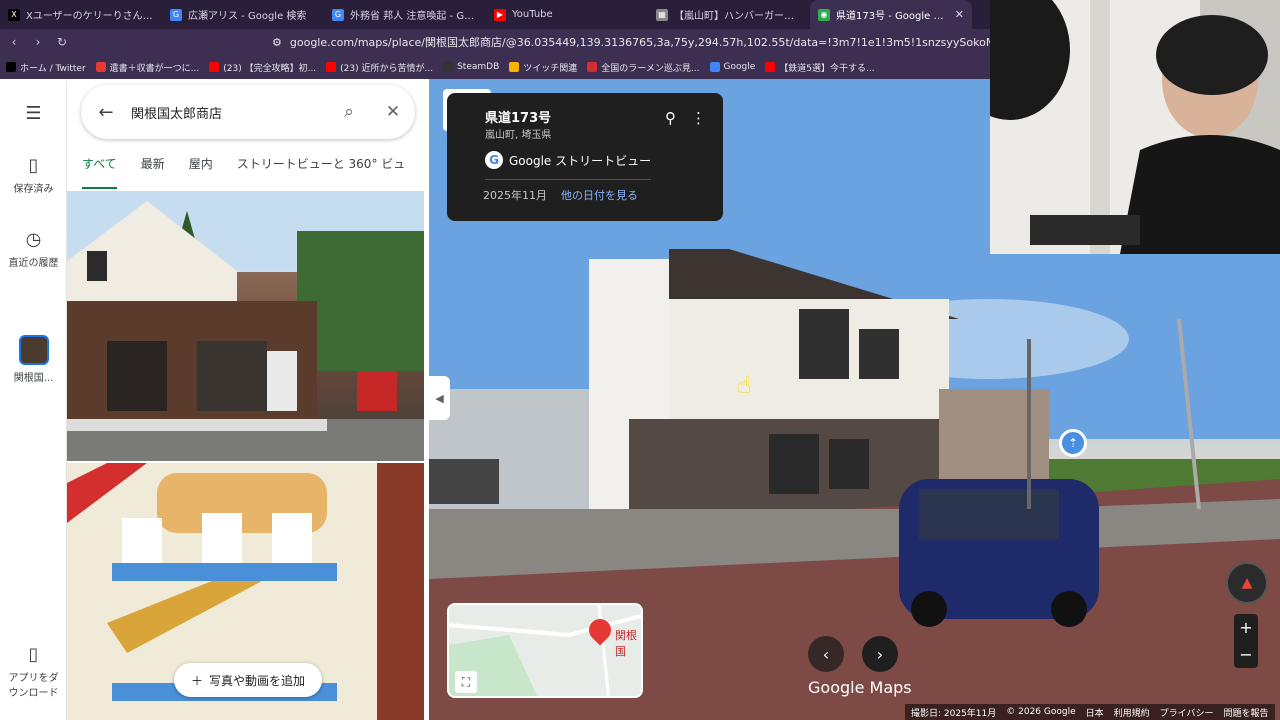 This screenshot has height=720, width=1280. I want to click on place-thumbnail, so click(33, 350).